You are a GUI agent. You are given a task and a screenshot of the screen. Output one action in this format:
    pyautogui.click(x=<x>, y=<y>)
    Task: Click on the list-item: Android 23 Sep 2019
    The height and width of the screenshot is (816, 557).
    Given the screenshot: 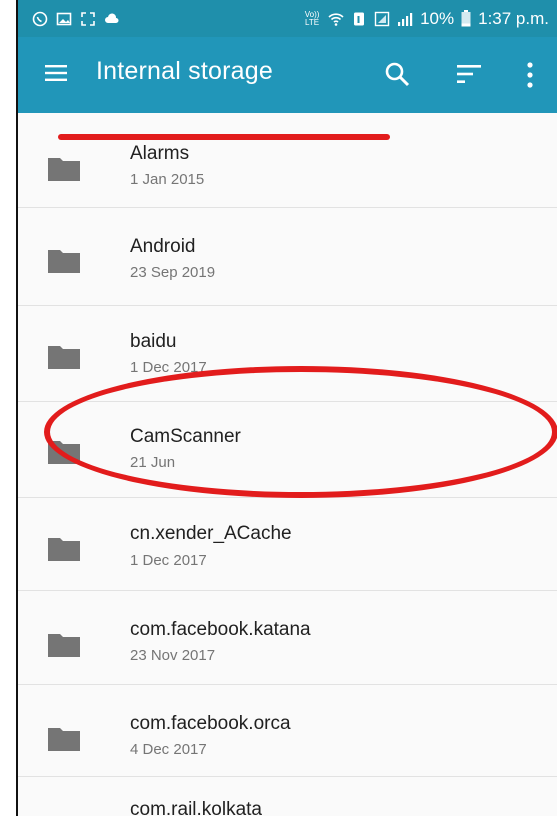 What is the action you would take?
    pyautogui.click(x=287, y=257)
    